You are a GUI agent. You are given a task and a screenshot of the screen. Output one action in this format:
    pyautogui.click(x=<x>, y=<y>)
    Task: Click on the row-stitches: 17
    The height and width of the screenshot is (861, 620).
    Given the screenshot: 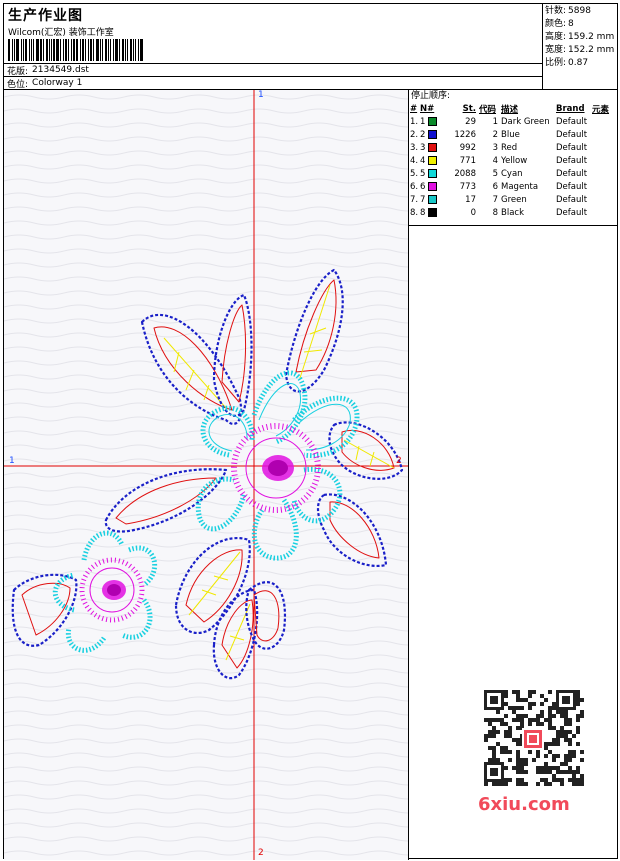 What is the action you would take?
    pyautogui.click(x=470, y=199)
    